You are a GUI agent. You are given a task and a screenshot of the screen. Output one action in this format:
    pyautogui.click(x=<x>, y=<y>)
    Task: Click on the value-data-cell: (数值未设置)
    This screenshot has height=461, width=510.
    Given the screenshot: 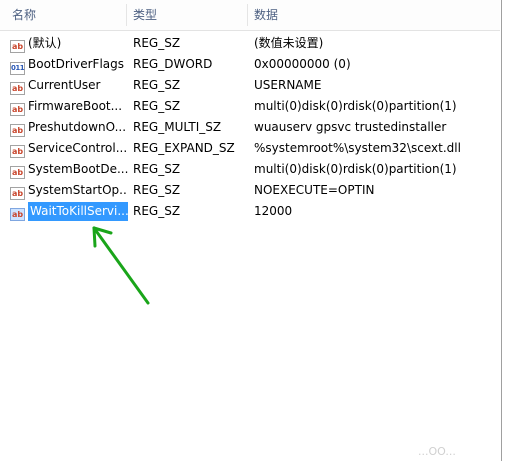 What is the action you would take?
    pyautogui.click(x=289, y=43)
    